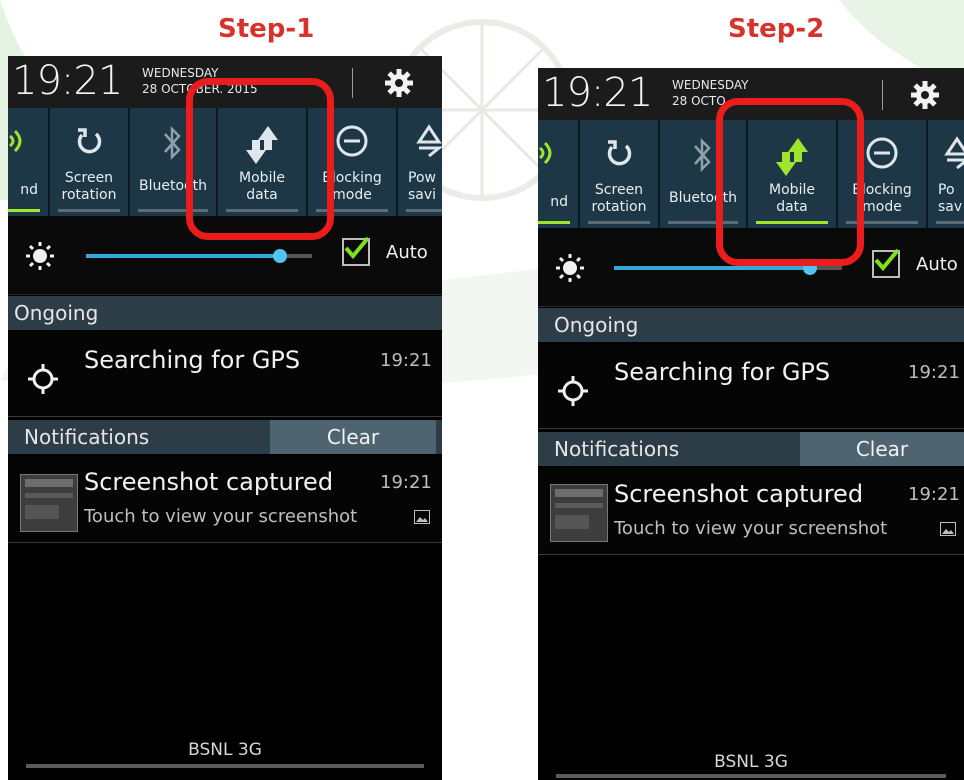 Image resolution: width=964 pixels, height=780 pixels. Describe the element at coordinates (422, 186) in the screenshot. I see `tile-label: Pow savi` at that location.